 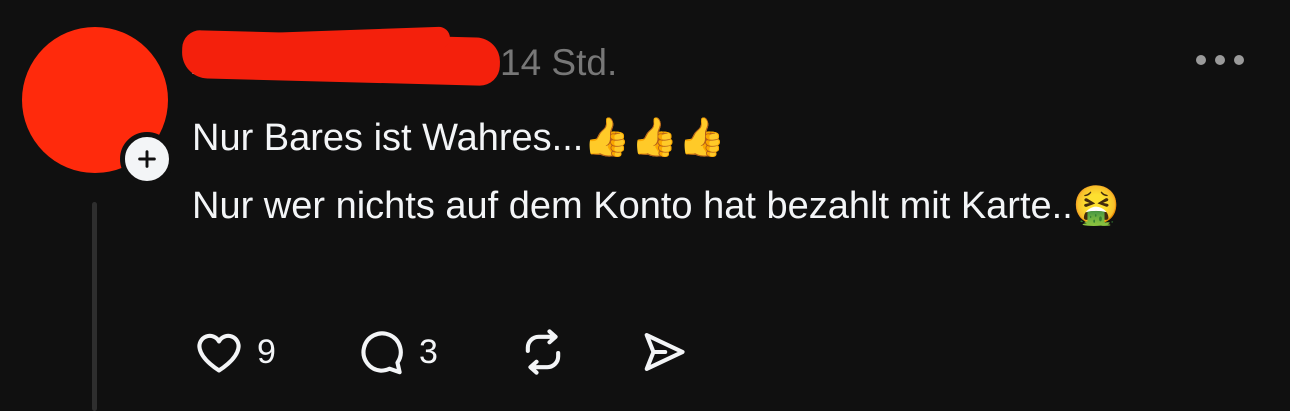 What do you see at coordinates (94, 306) in the screenshot?
I see `thread-line` at bounding box center [94, 306].